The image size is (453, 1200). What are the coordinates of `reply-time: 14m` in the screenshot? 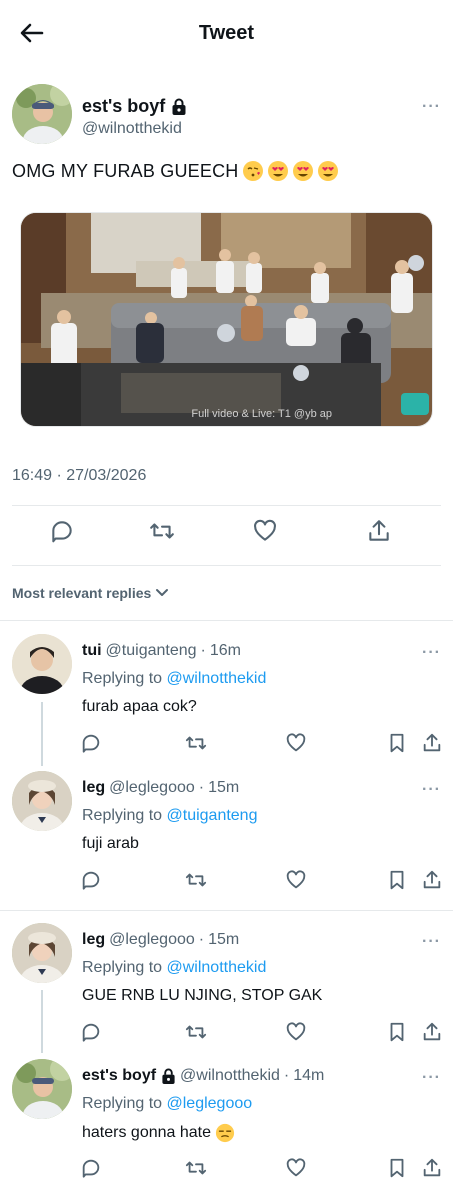 It's located at (309, 1075).